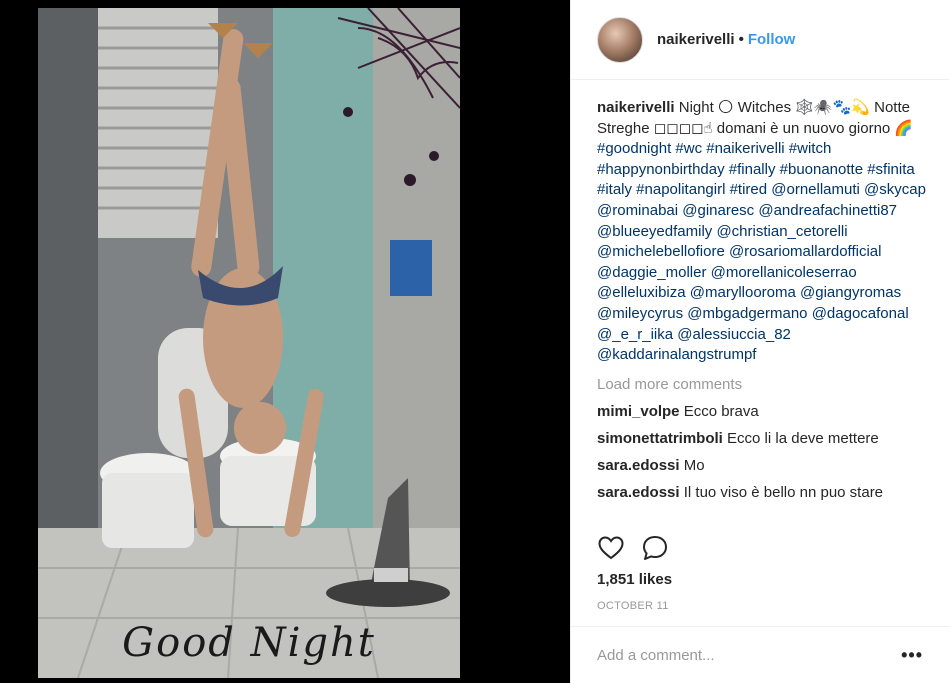 The height and width of the screenshot is (683, 949). I want to click on comment-text: Il tuo viso è bello nn puo stare, so click(783, 493).